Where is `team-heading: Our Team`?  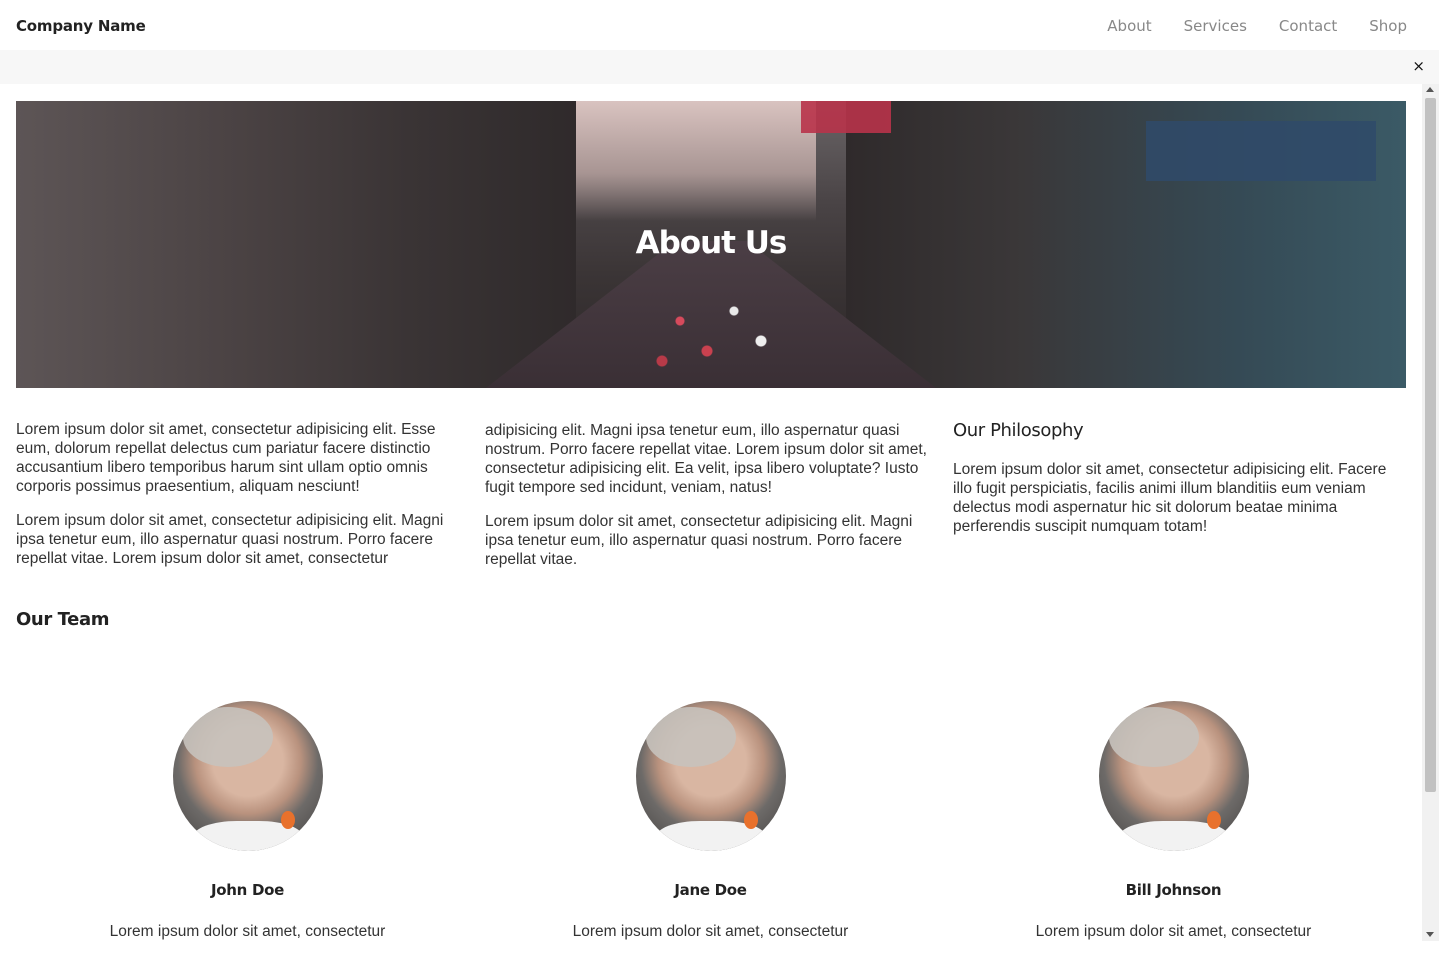 team-heading: Our Team is located at coordinates (63, 619).